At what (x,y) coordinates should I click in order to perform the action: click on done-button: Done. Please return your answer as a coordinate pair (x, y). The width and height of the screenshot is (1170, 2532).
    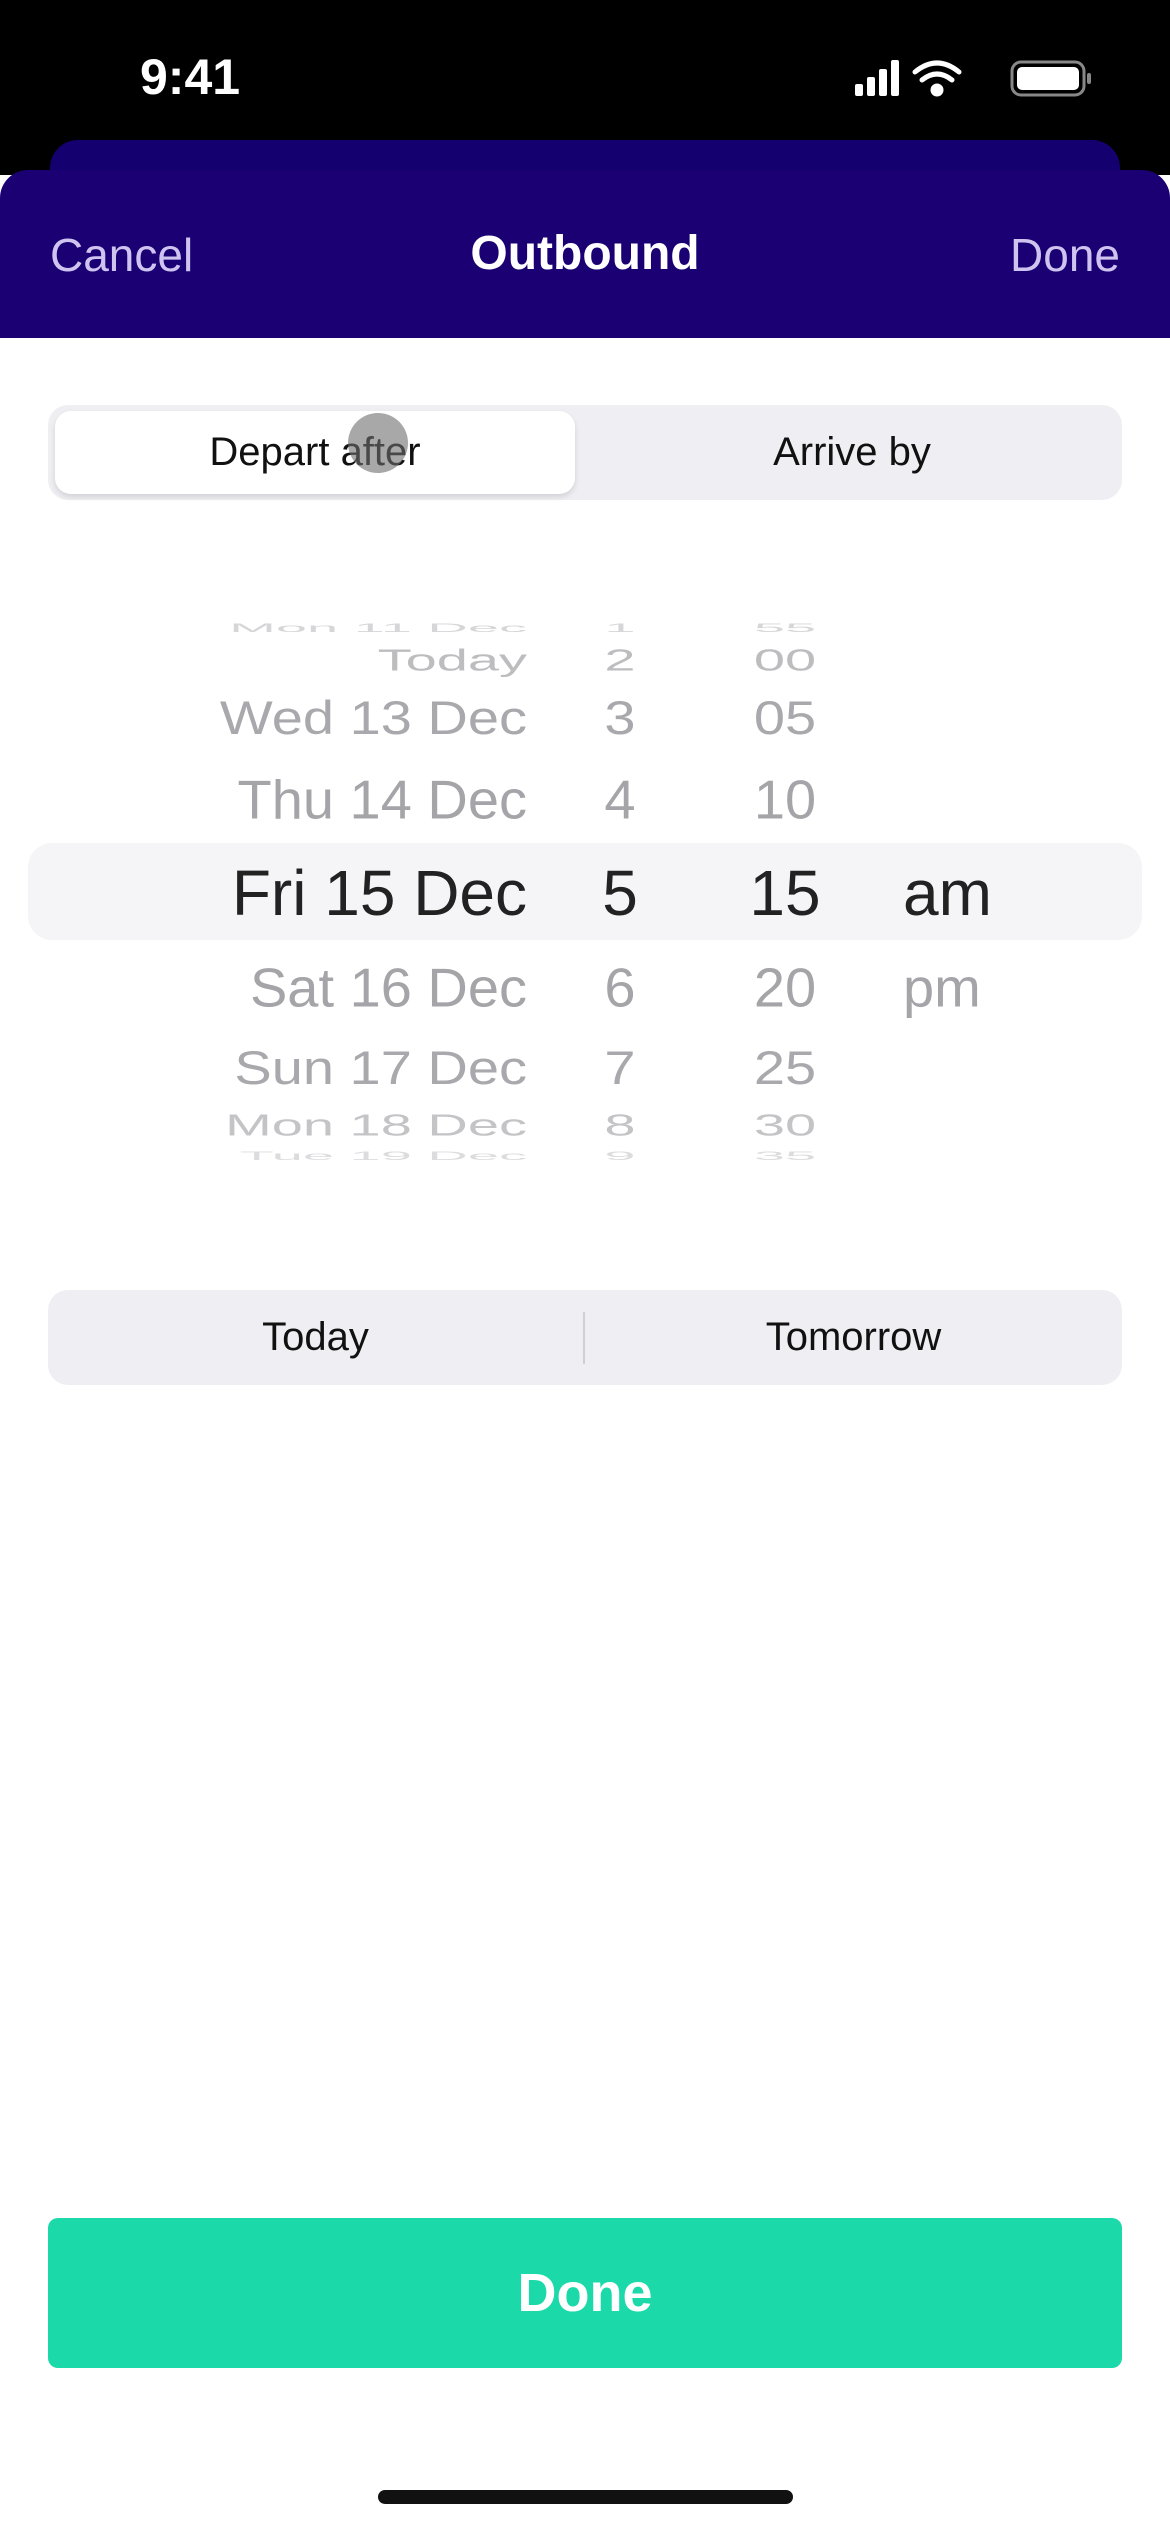
    Looking at the image, I should click on (585, 2293).